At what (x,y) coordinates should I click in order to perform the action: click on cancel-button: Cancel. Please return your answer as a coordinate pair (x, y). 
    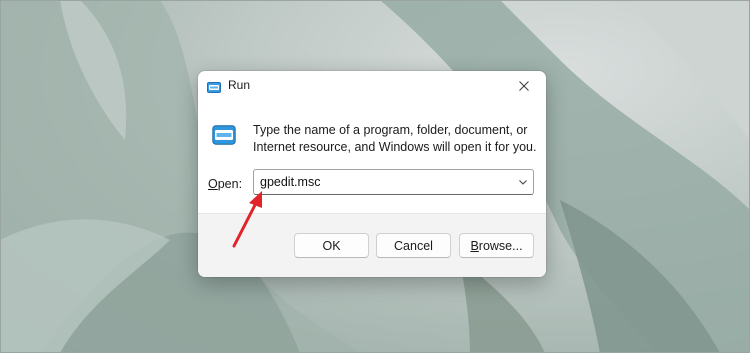
    Looking at the image, I should click on (413, 245).